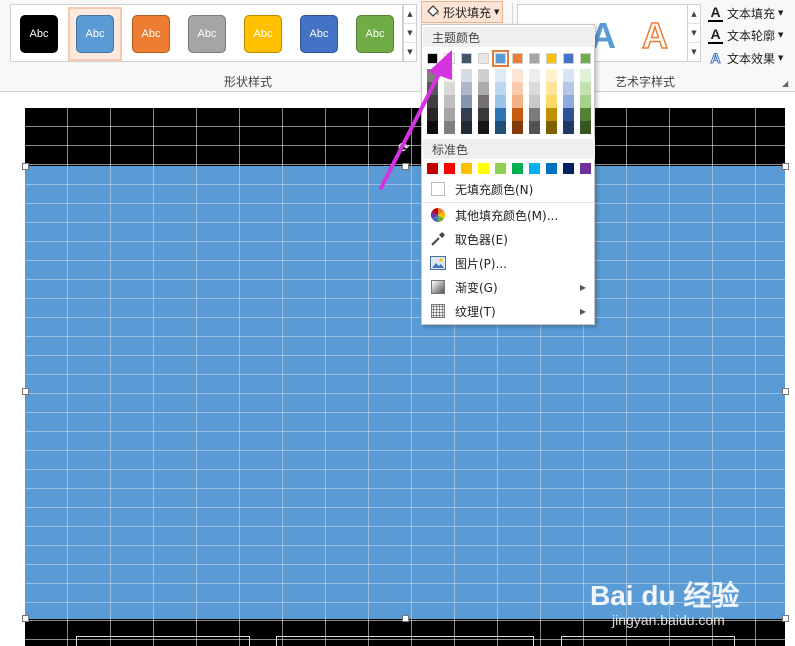  Describe the element at coordinates (655, 35) in the screenshot. I see `wordart-style-orange-outline: A` at that location.